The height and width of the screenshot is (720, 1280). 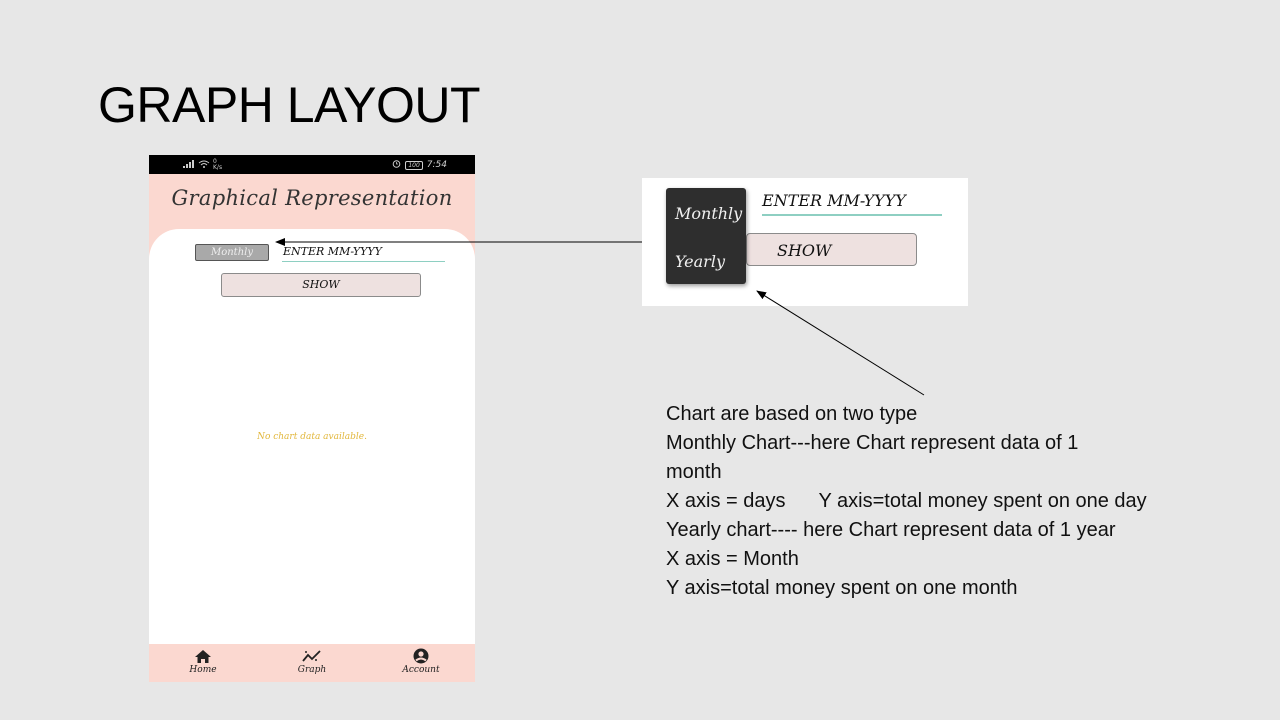 I want to click on arrow-to-inset, so click(x=840, y=343).